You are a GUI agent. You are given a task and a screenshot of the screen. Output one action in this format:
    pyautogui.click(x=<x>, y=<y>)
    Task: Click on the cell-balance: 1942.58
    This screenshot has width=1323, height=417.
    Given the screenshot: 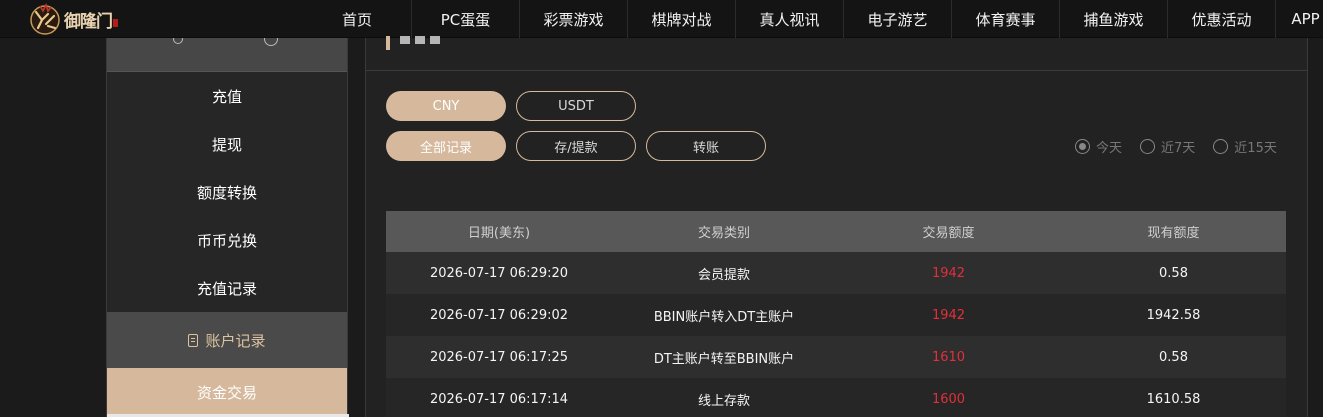 What is the action you would take?
    pyautogui.click(x=1173, y=315)
    